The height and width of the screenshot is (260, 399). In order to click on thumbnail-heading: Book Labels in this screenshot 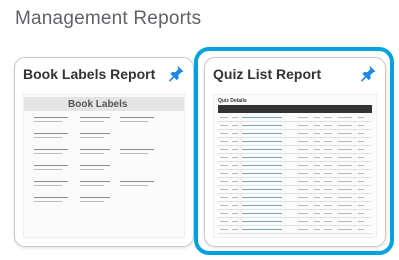, I will do `click(98, 104)`.